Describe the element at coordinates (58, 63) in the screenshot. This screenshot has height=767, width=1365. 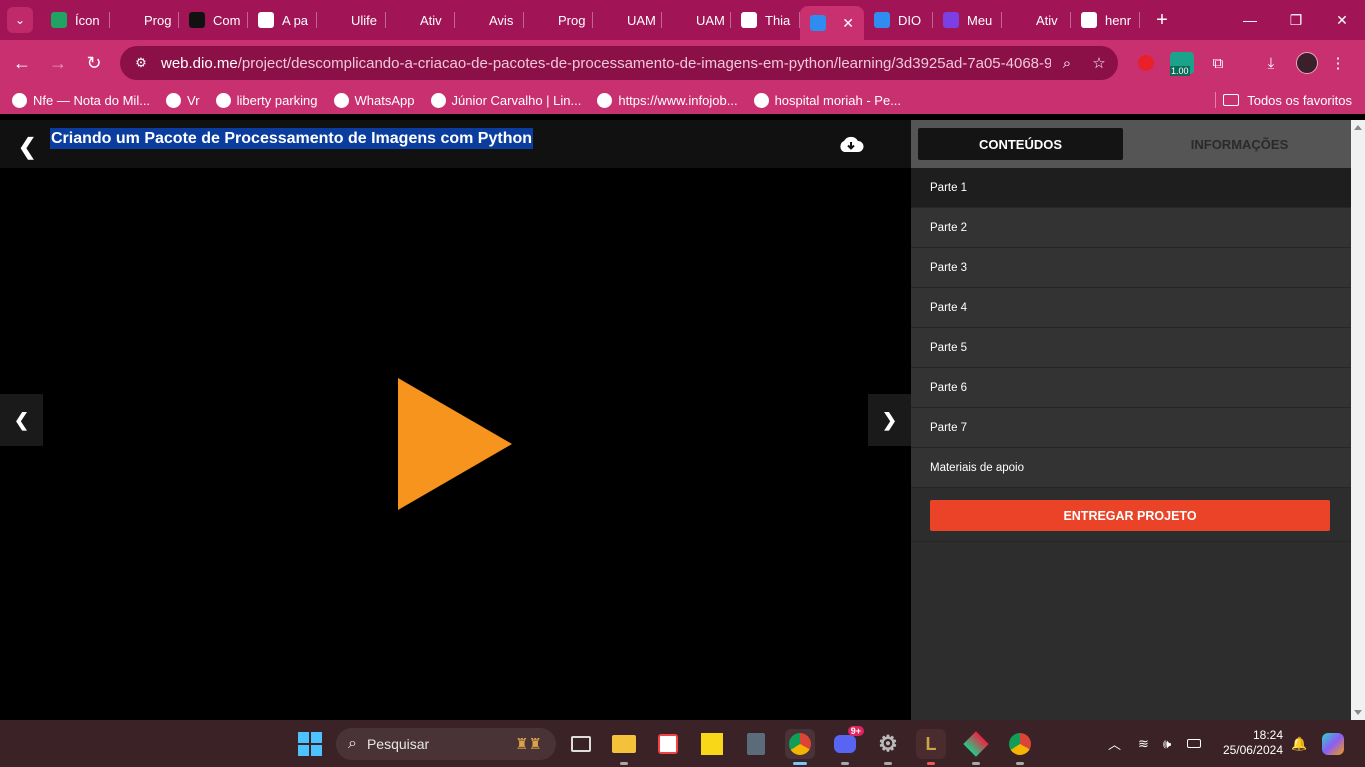
I see `forward-arrow-icon: →` at that location.